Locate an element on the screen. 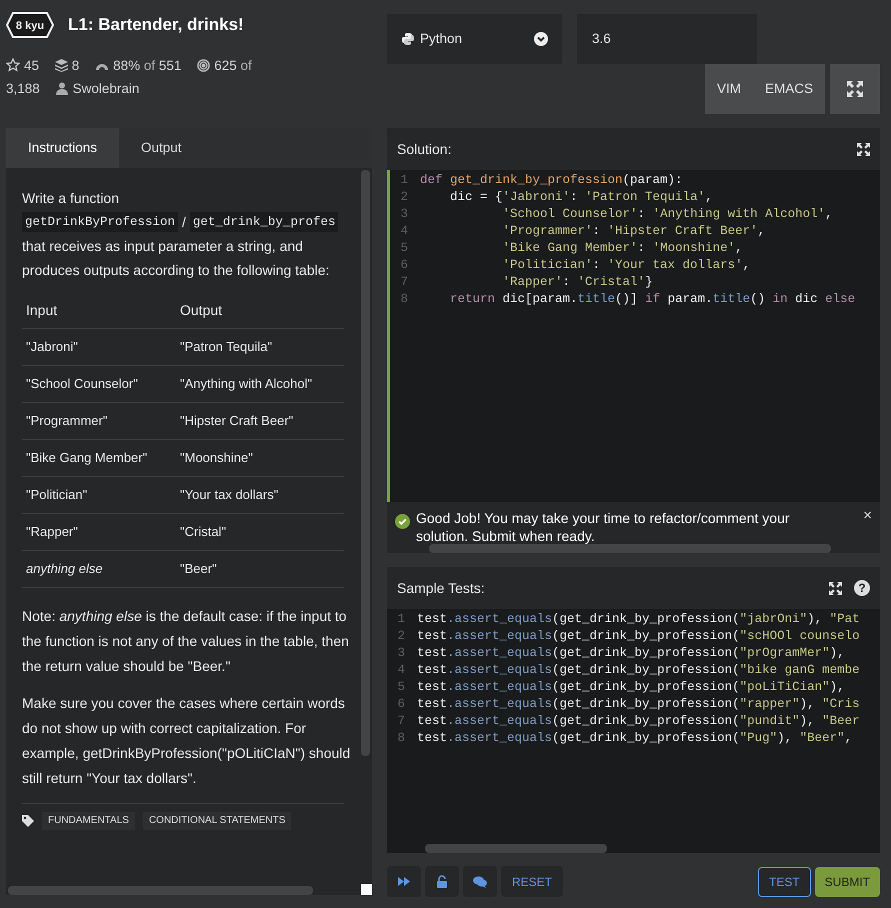  code-line: 'Programmer': 'Hipster Craft Beer', is located at coordinates (634, 231).